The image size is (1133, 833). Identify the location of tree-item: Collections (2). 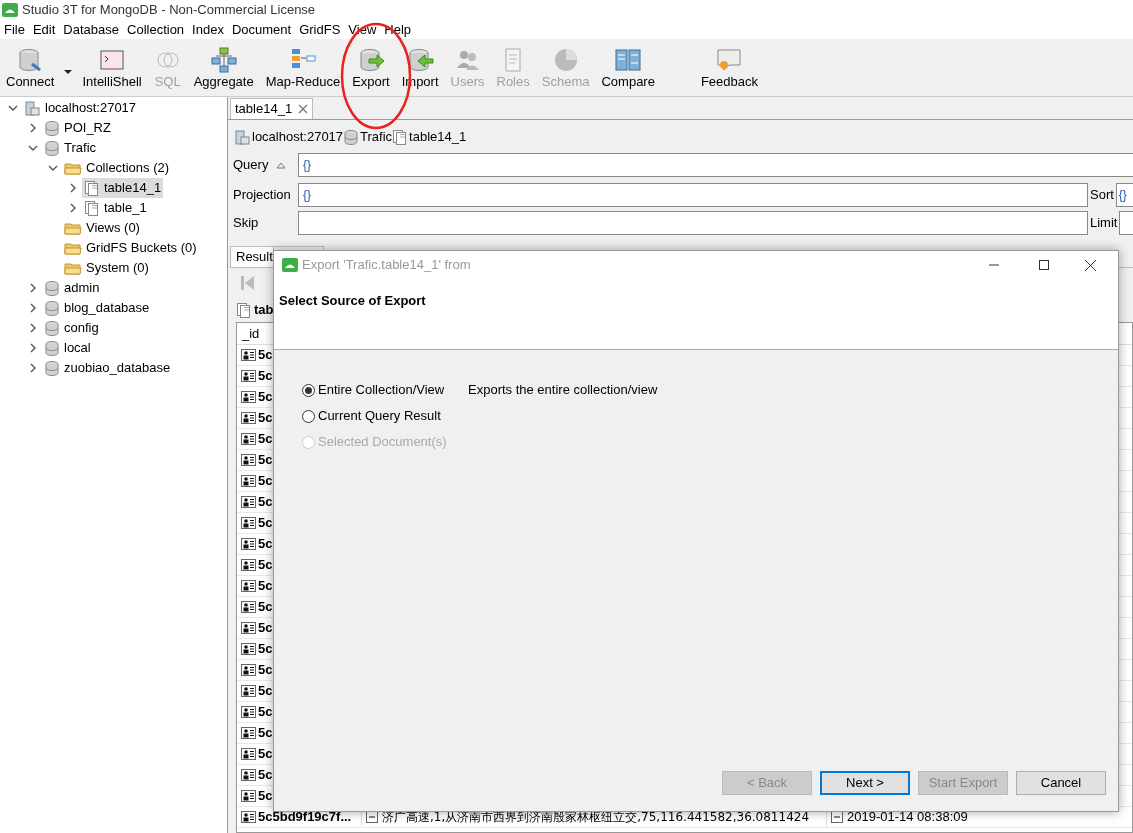
(117, 168).